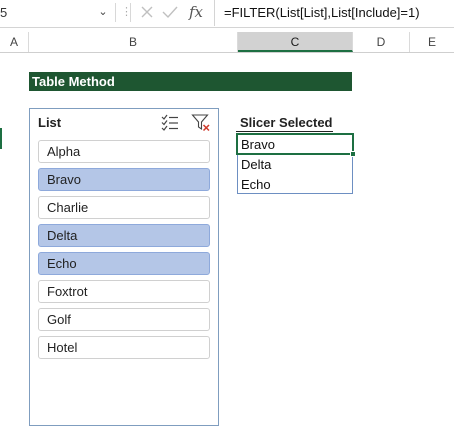 This screenshot has width=454, height=426. Describe the element at coordinates (334, 13) in the screenshot. I see `formula-input: =FILTER(List[List],List[Include]=1)` at that location.